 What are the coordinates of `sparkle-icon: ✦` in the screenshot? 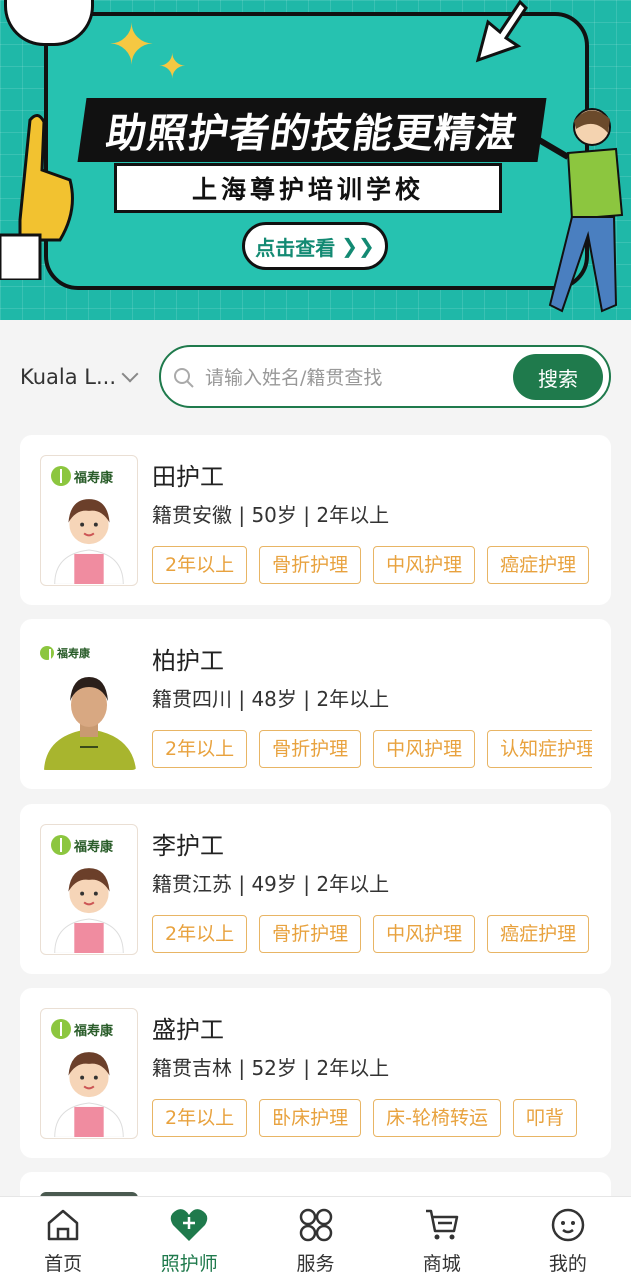 It's located at (131, 45).